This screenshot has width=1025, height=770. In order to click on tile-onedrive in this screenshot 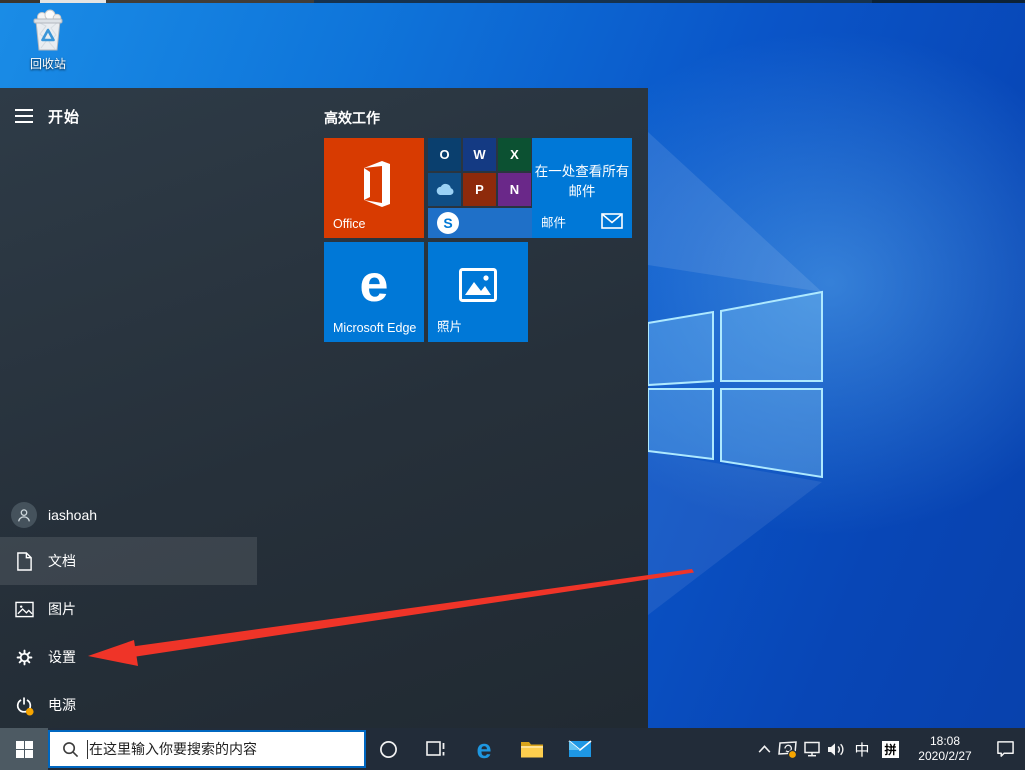, I will do `click(444, 189)`.